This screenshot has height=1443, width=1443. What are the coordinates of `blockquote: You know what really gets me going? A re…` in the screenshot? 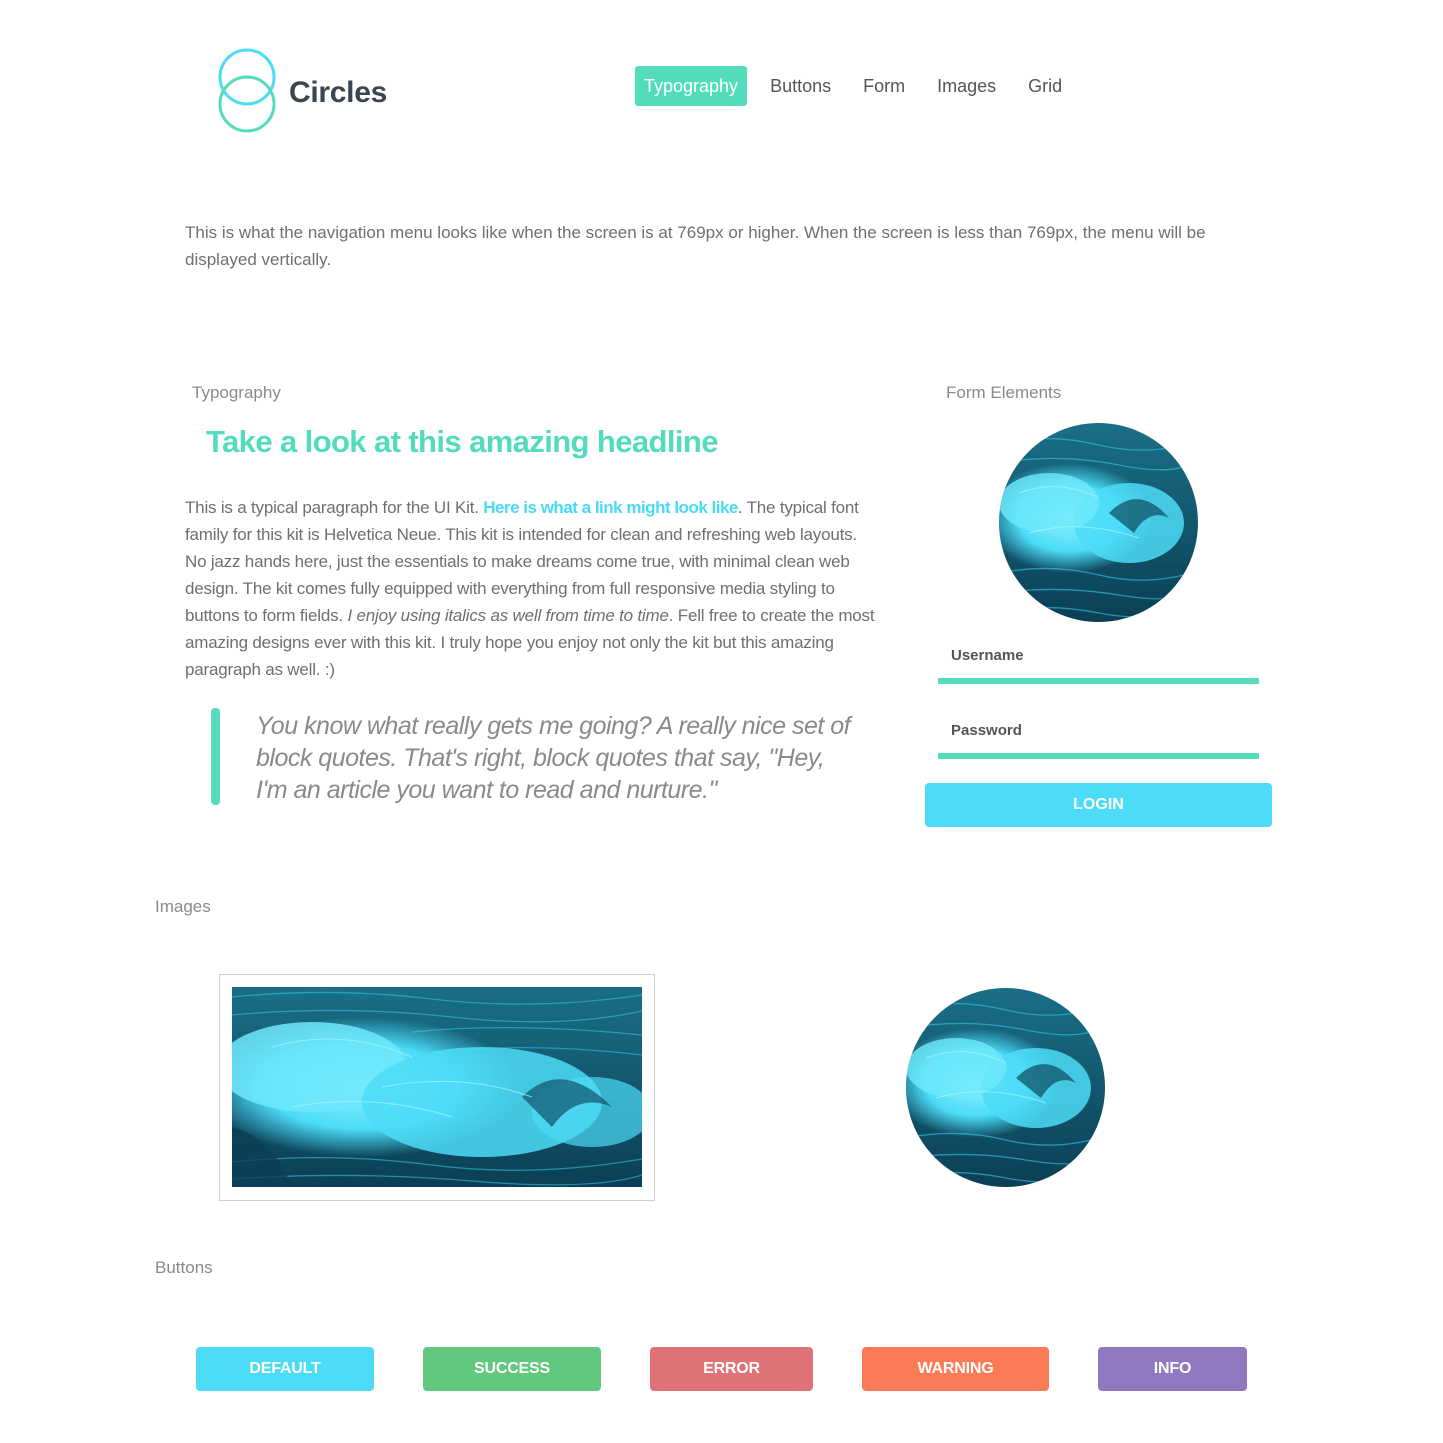 It's located at (553, 758).